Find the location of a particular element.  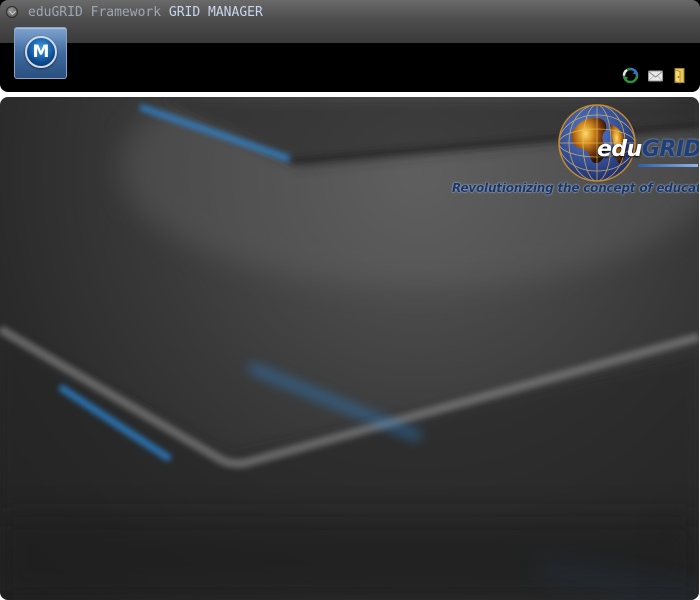

section-name: GRID MANAGER is located at coordinates (215, 12).